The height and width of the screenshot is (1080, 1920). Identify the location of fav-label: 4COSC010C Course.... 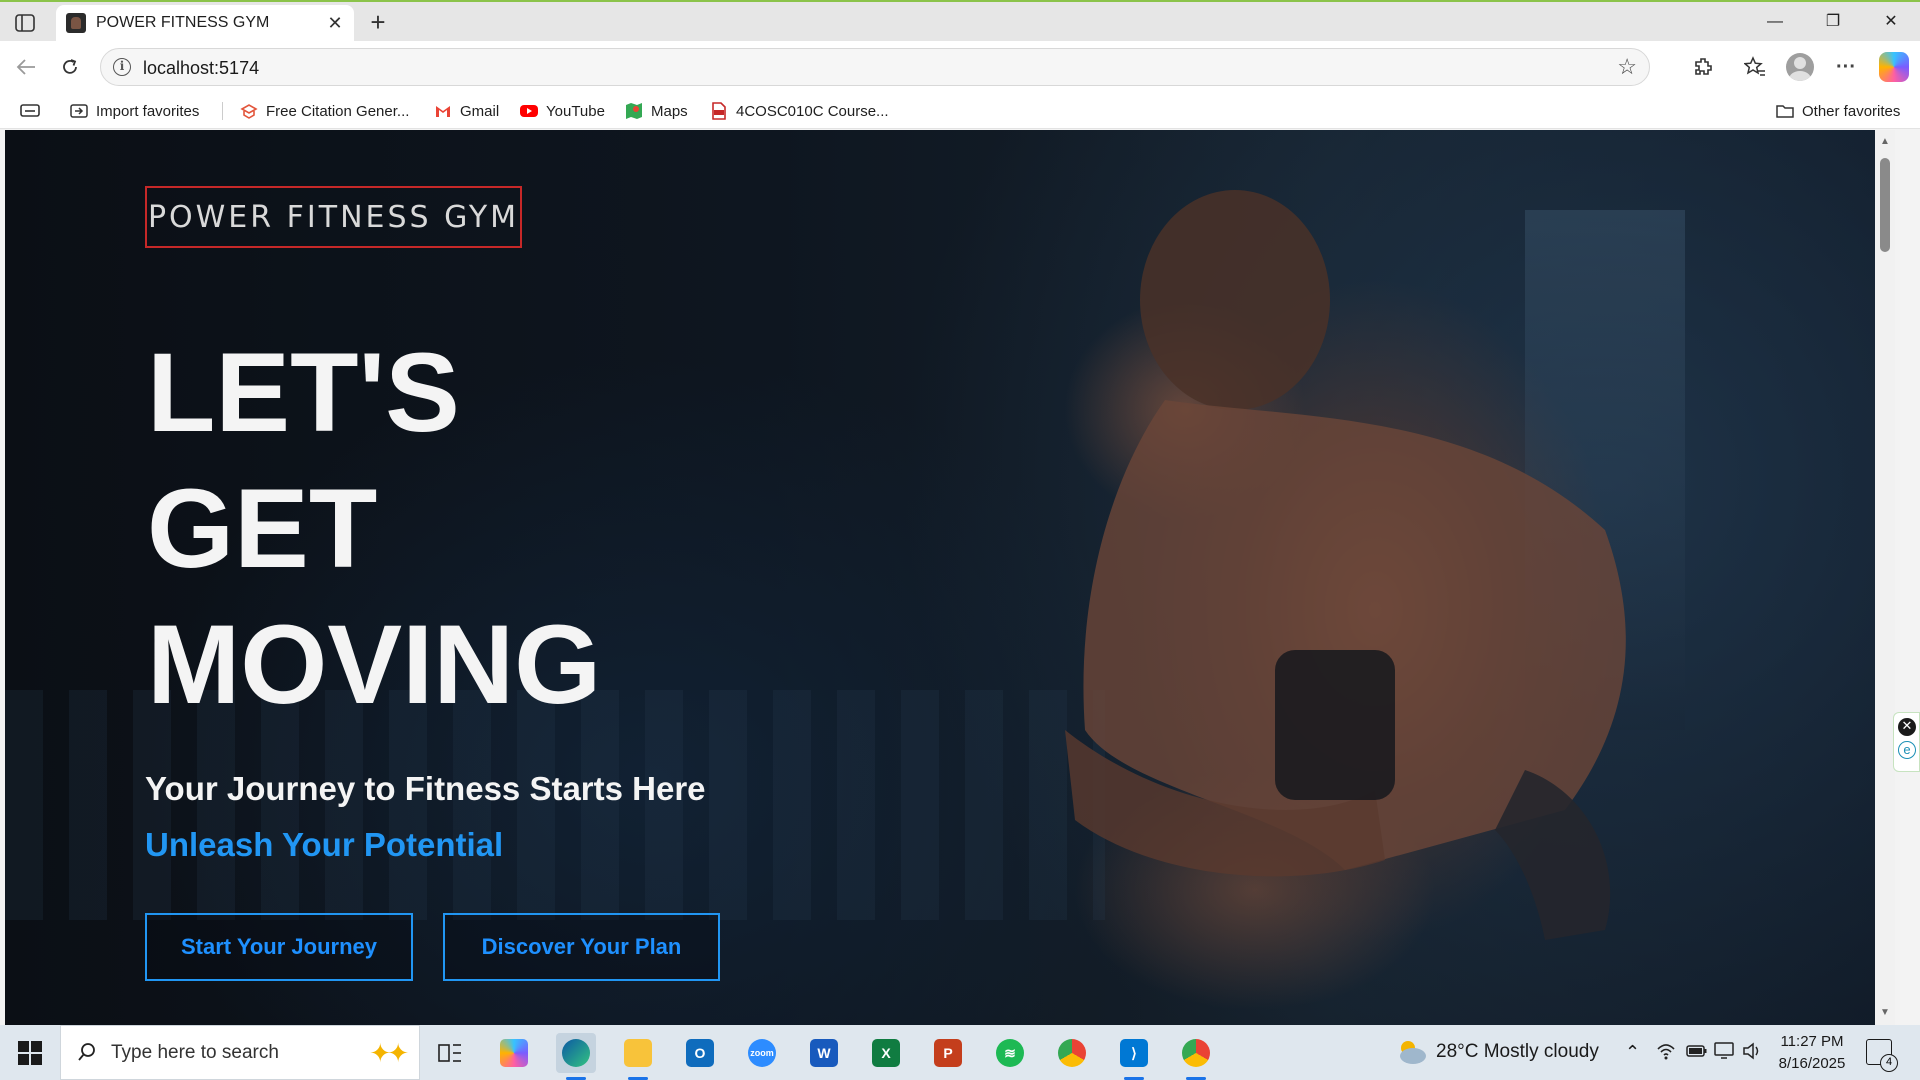
(812, 111).